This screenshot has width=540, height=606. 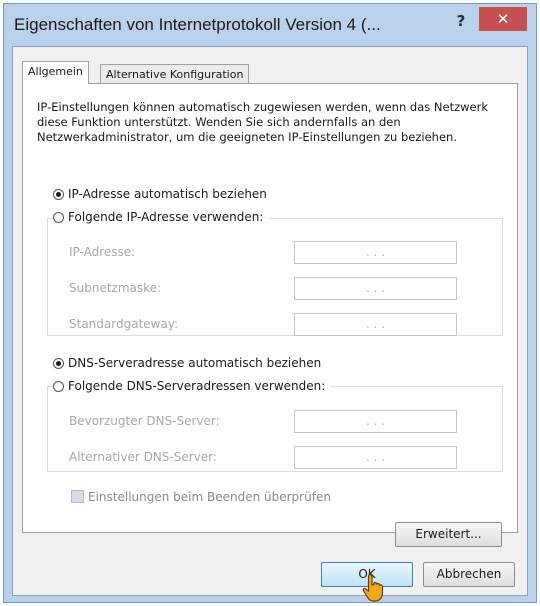 I want to click on preferred-dns-value: . . ., so click(x=375, y=421).